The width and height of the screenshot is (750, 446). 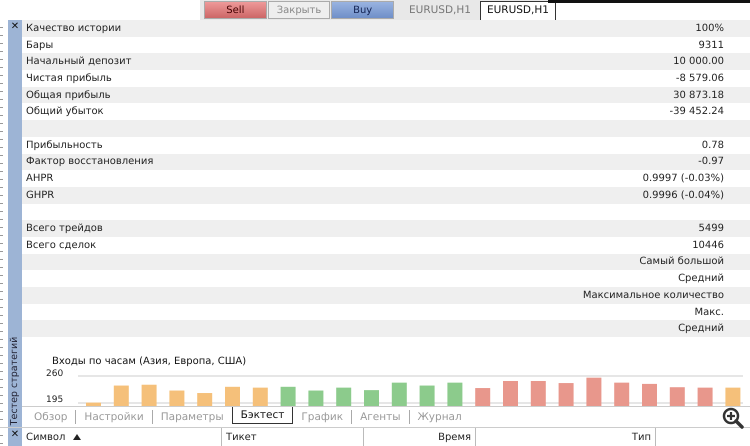 I want to click on stat-label: Всего сделок, so click(x=62, y=245).